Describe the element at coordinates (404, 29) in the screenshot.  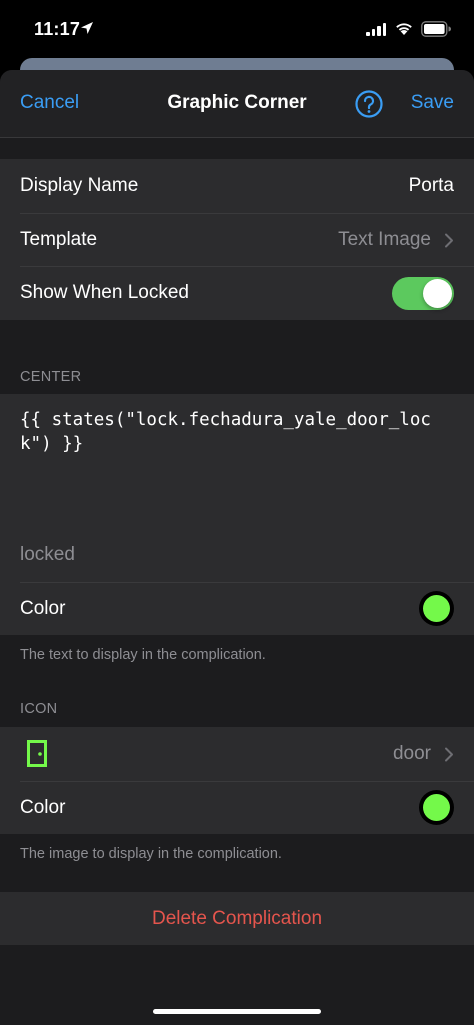
I see `wifi-icon` at that location.